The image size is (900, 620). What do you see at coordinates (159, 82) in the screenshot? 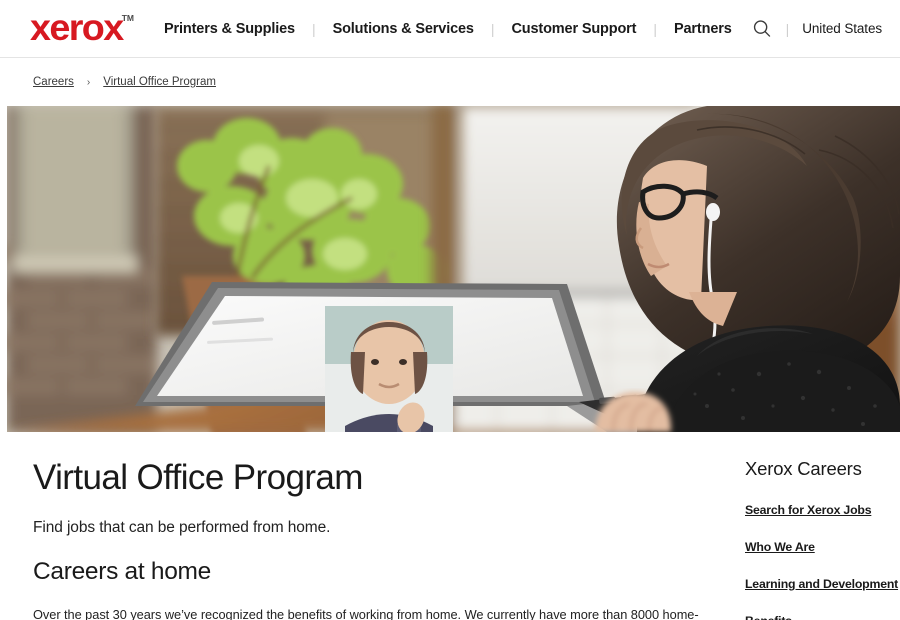
I see `breadcrumb-item-virtual-office-program: Virtual Office Program` at bounding box center [159, 82].